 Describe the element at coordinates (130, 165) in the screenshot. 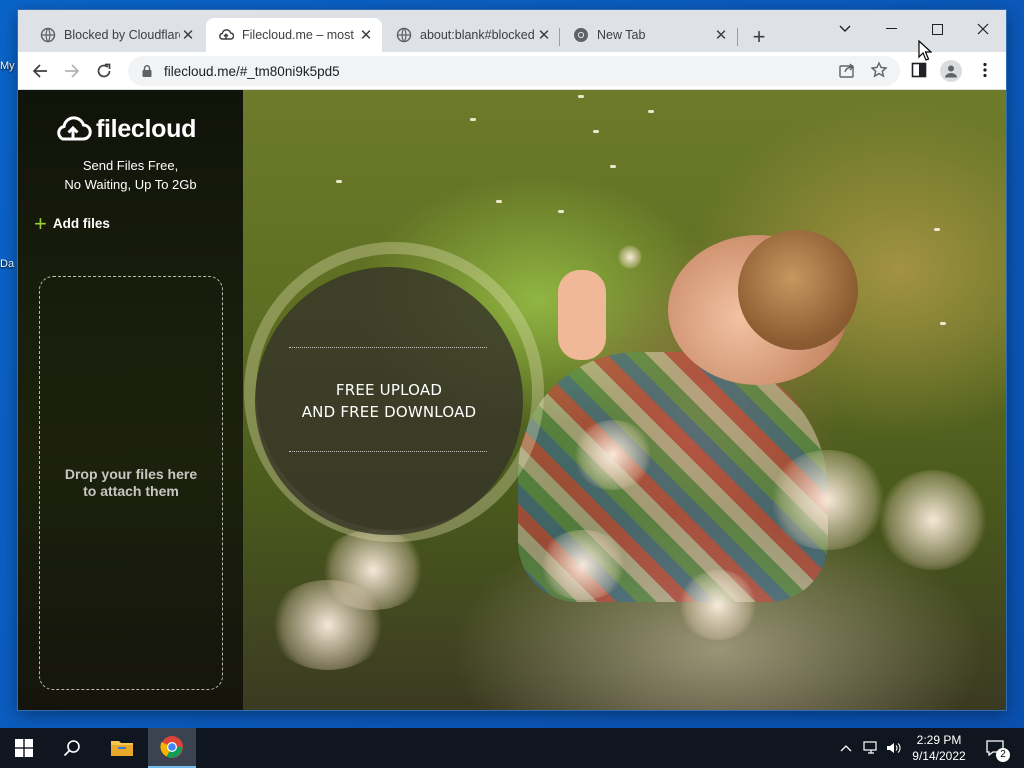

I see `tagline-line-1: Send Files Free,` at that location.